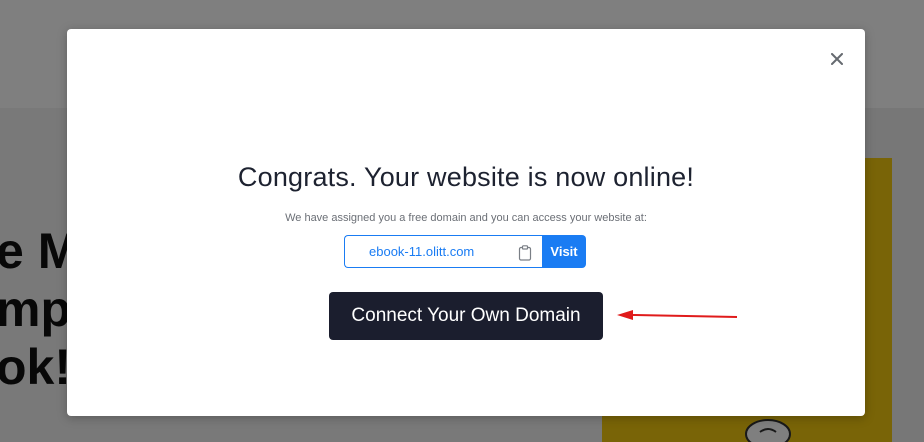 The width and height of the screenshot is (924, 442). What do you see at coordinates (466, 316) in the screenshot?
I see `connect-domain-button: Connect Your Own Domain` at bounding box center [466, 316].